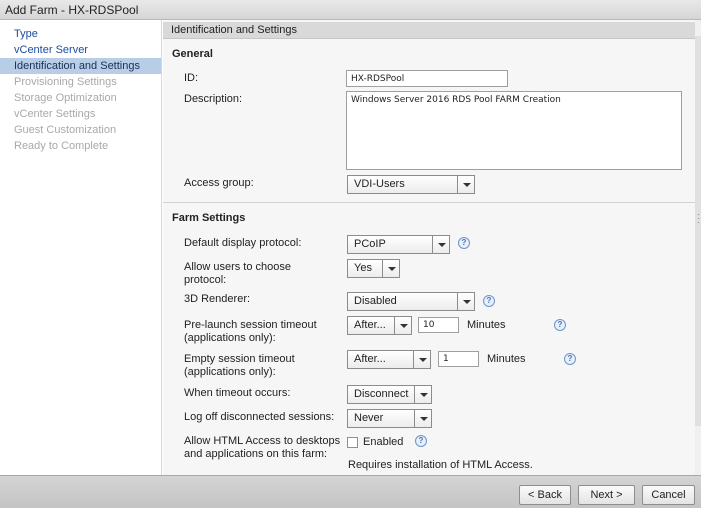 This screenshot has height=508, width=701. What do you see at coordinates (429, 30) in the screenshot?
I see `panel-header: Identification and Settings` at bounding box center [429, 30].